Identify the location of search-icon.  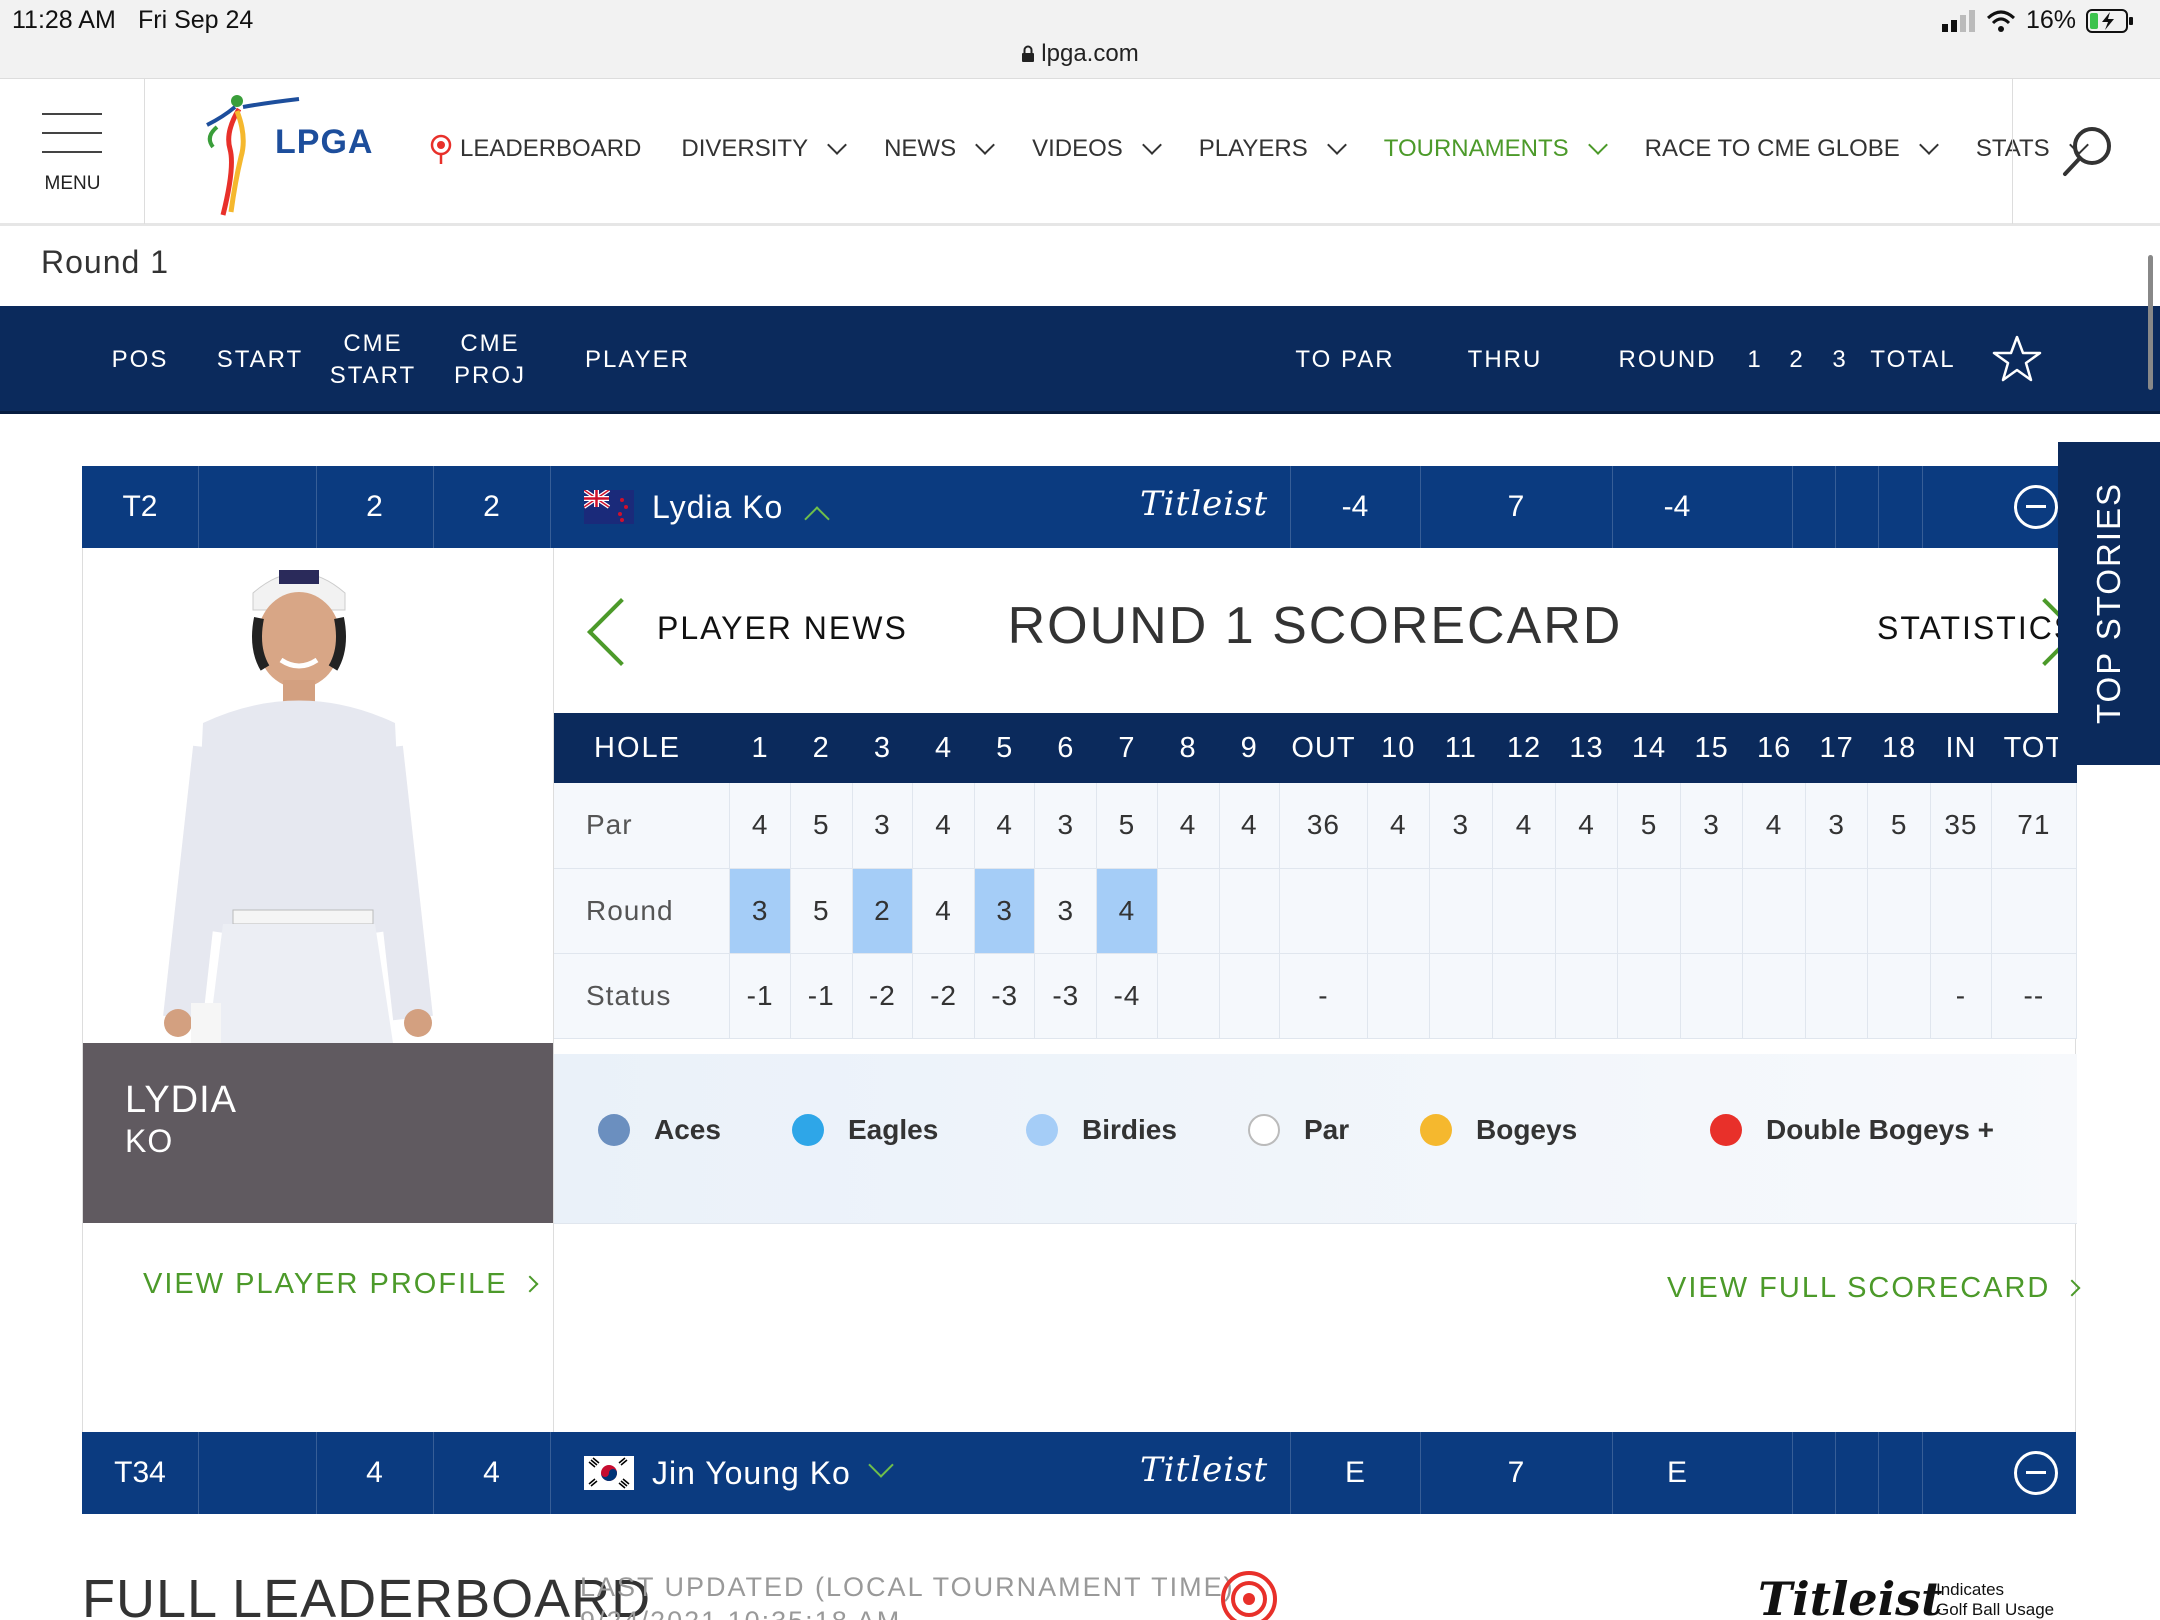
(2088, 152).